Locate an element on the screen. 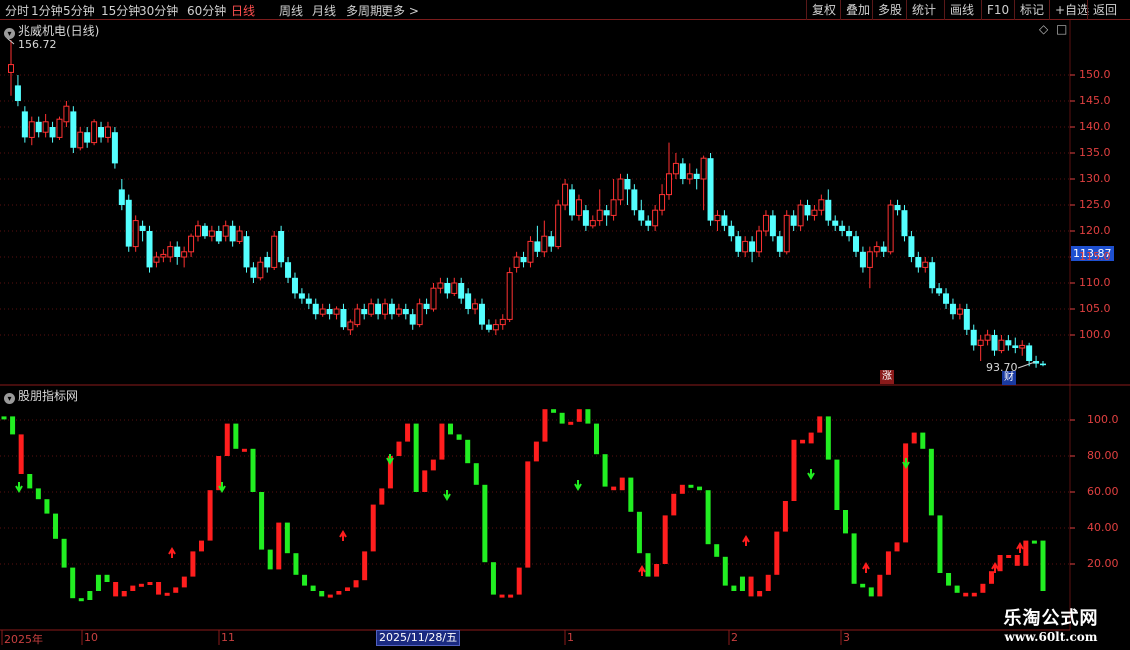 Image resolution: width=1130 pixels, height=650 pixels. limit-up-badge: 涨 is located at coordinates (887, 377).